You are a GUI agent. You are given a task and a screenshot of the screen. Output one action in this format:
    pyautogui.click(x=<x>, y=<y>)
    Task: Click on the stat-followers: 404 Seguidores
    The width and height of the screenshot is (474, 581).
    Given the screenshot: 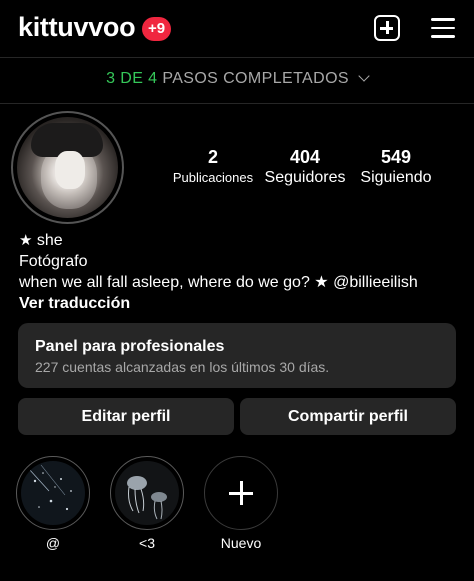 What is the action you would take?
    pyautogui.click(x=305, y=167)
    